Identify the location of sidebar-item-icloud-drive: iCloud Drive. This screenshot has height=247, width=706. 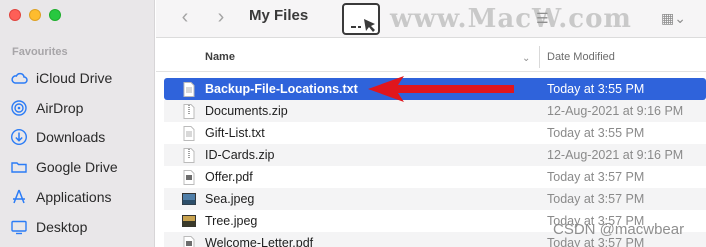
(61, 78).